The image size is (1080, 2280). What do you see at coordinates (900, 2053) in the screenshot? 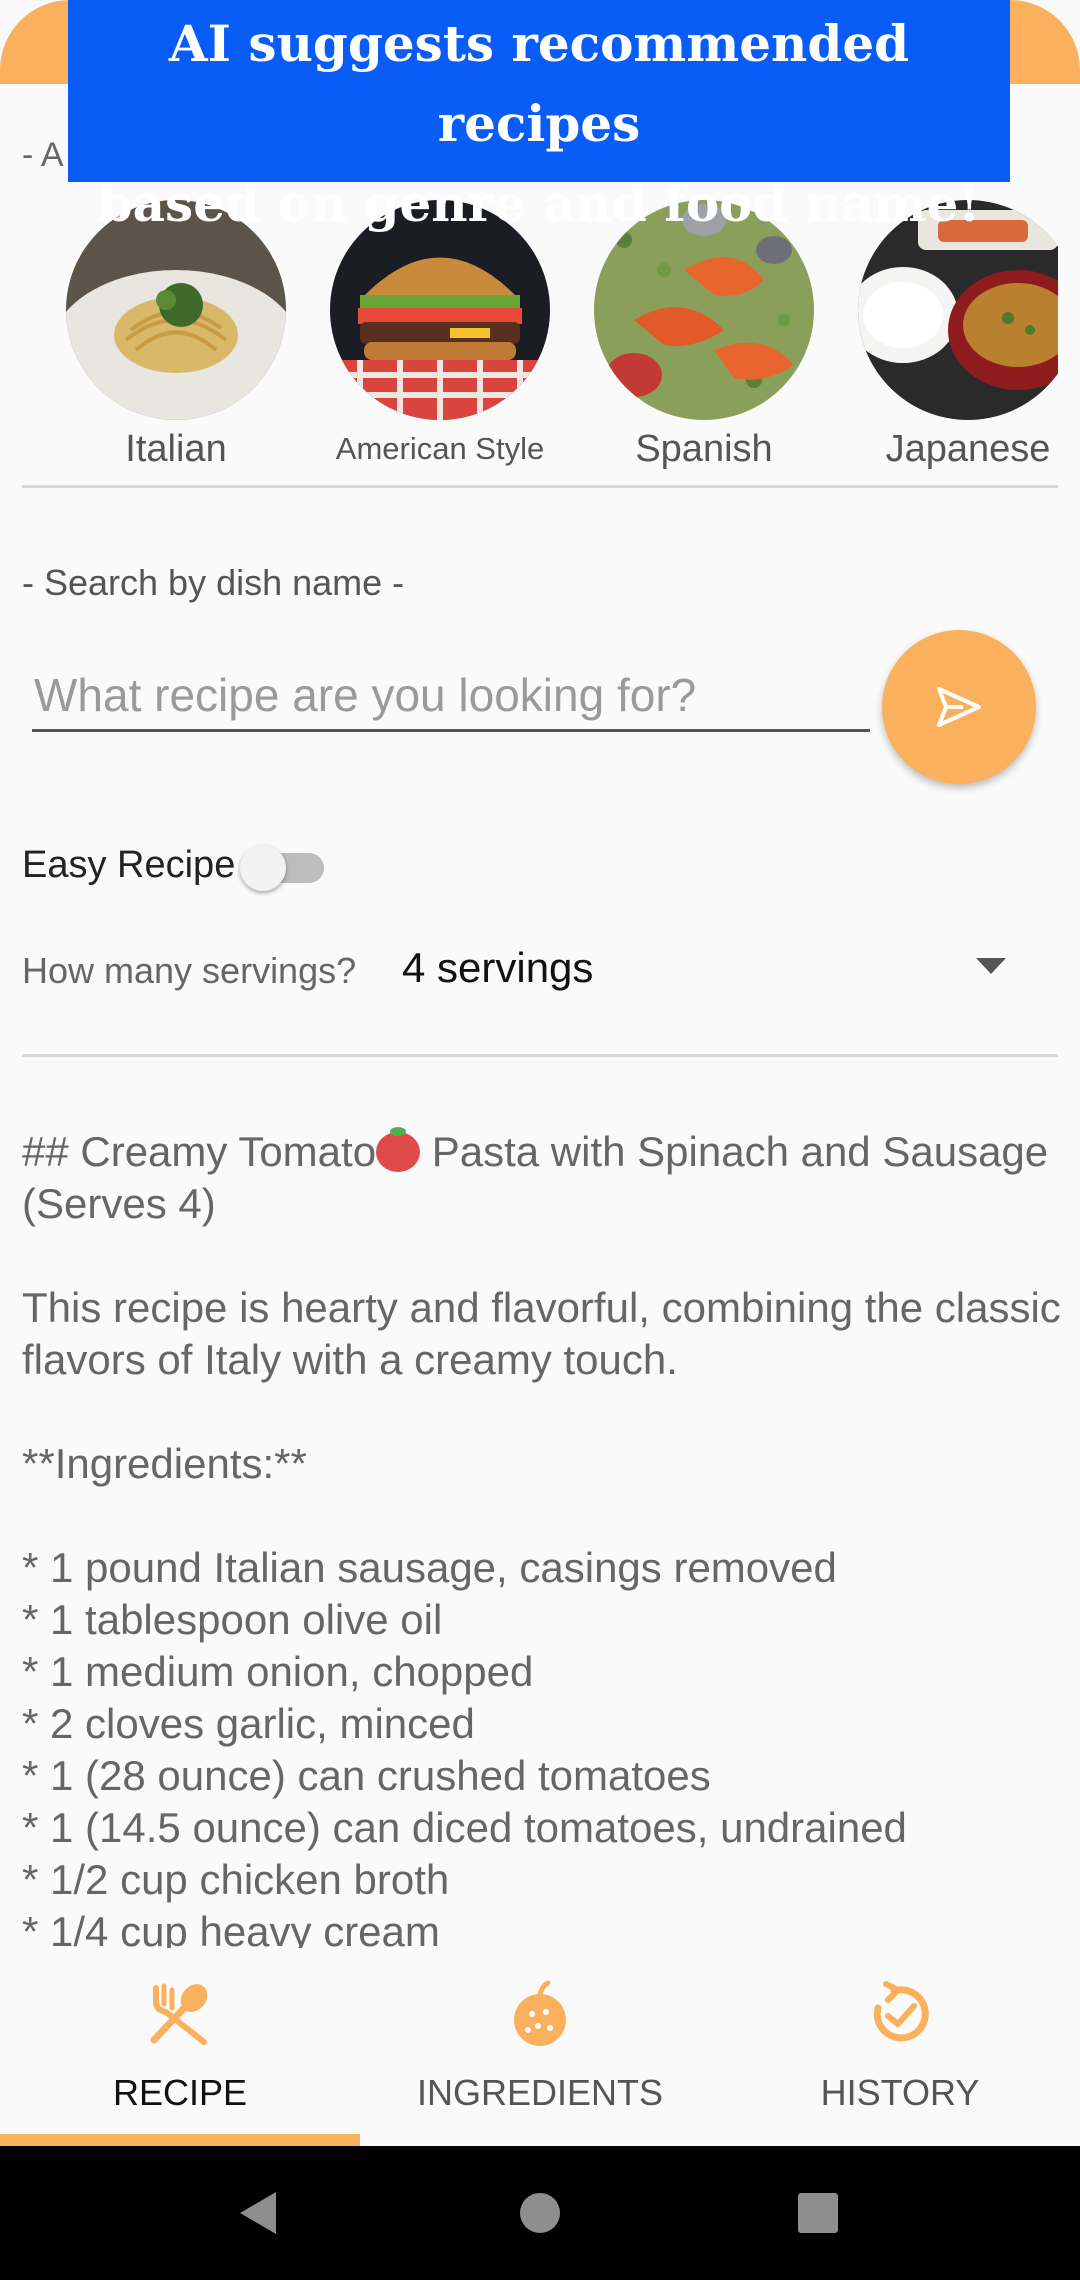
I see `nav-tab-history: HISTORY` at bounding box center [900, 2053].